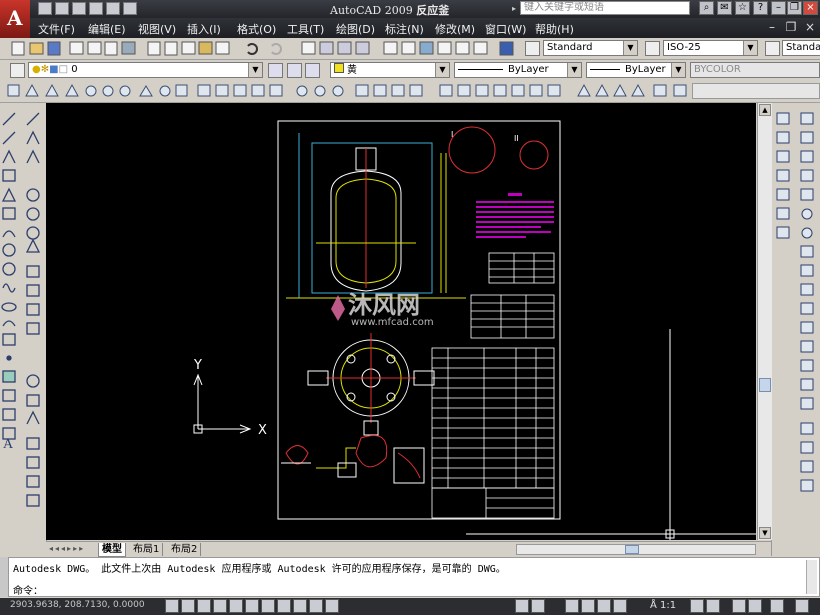 The image size is (820, 615). I want to click on dimension-style-icon, so click(652, 48).